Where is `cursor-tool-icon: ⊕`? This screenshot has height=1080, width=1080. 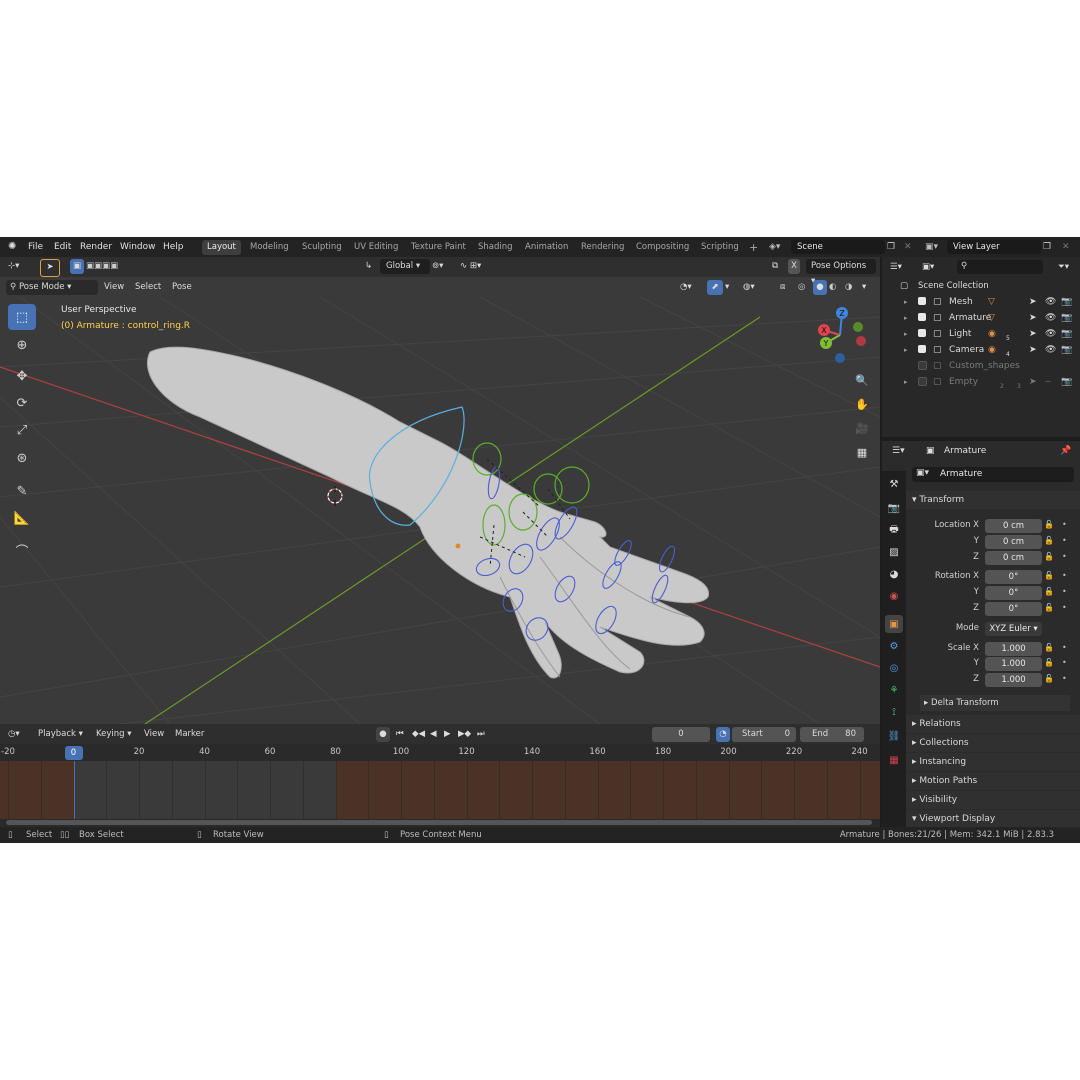
cursor-tool-icon: ⊕ is located at coordinates (22, 345).